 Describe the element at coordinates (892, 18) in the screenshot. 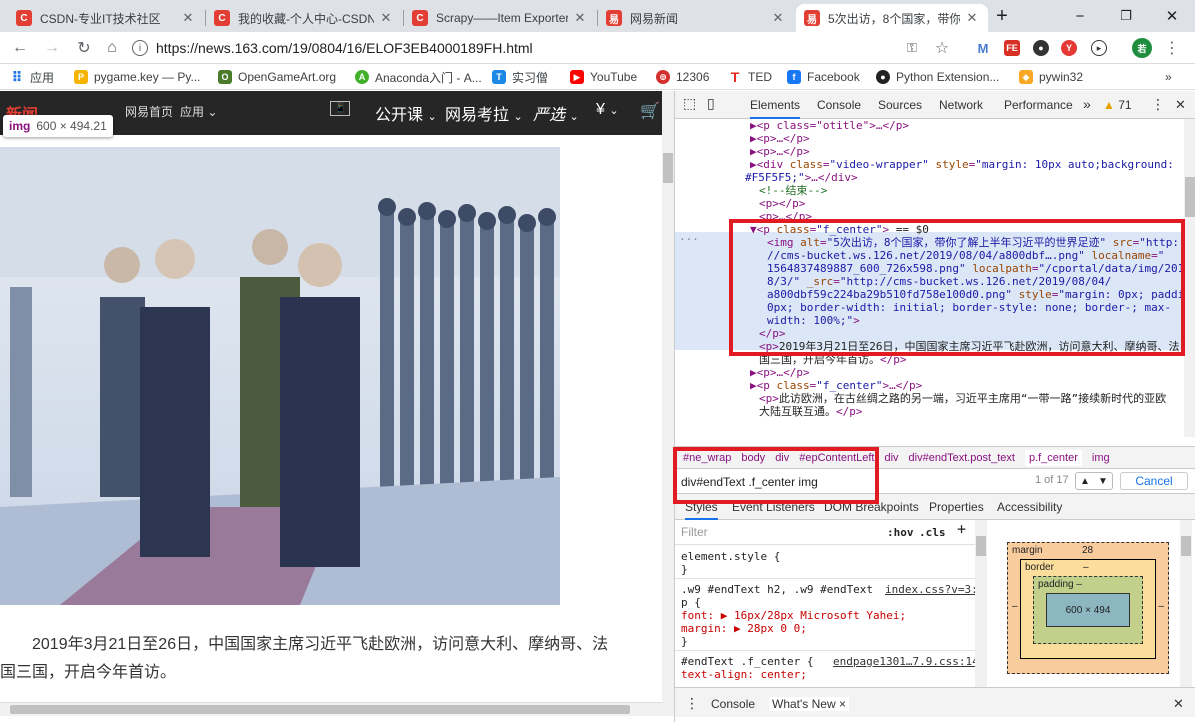

I see `browser-tab-active: 易 5次出访，8个国家，带你了 ✕` at that location.